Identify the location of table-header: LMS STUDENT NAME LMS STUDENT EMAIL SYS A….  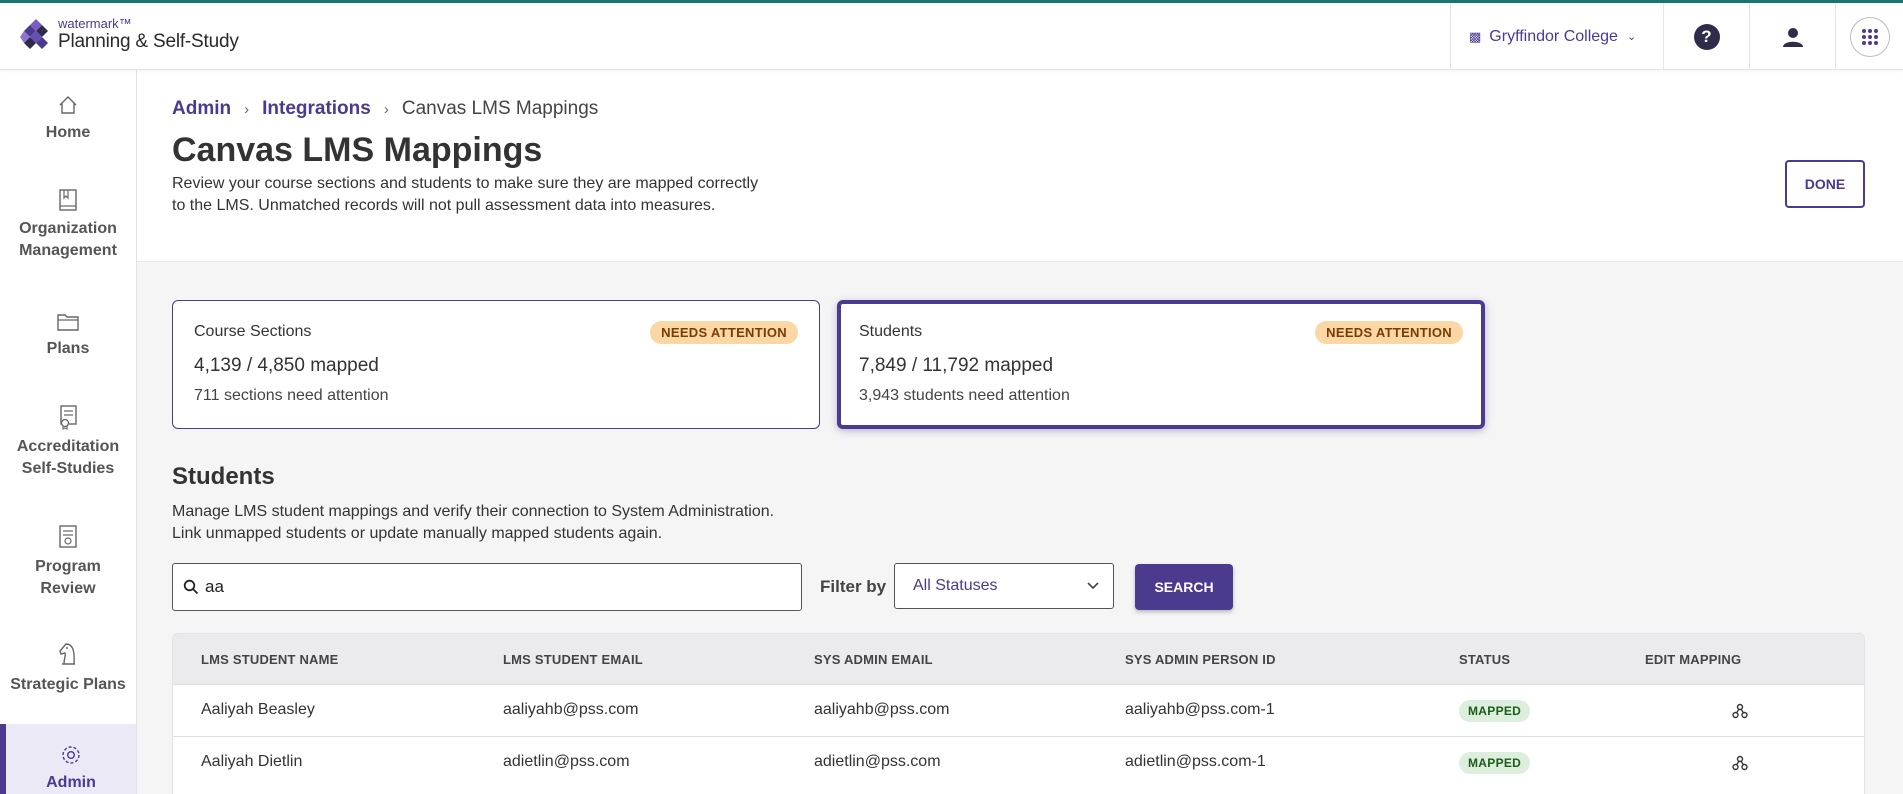
(1018, 659).